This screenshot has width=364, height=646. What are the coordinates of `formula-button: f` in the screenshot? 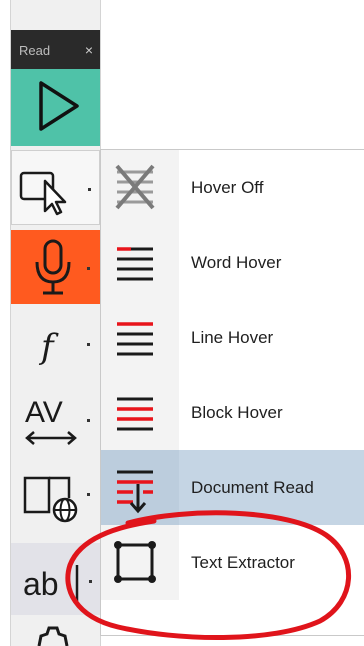 It's located at (55, 343).